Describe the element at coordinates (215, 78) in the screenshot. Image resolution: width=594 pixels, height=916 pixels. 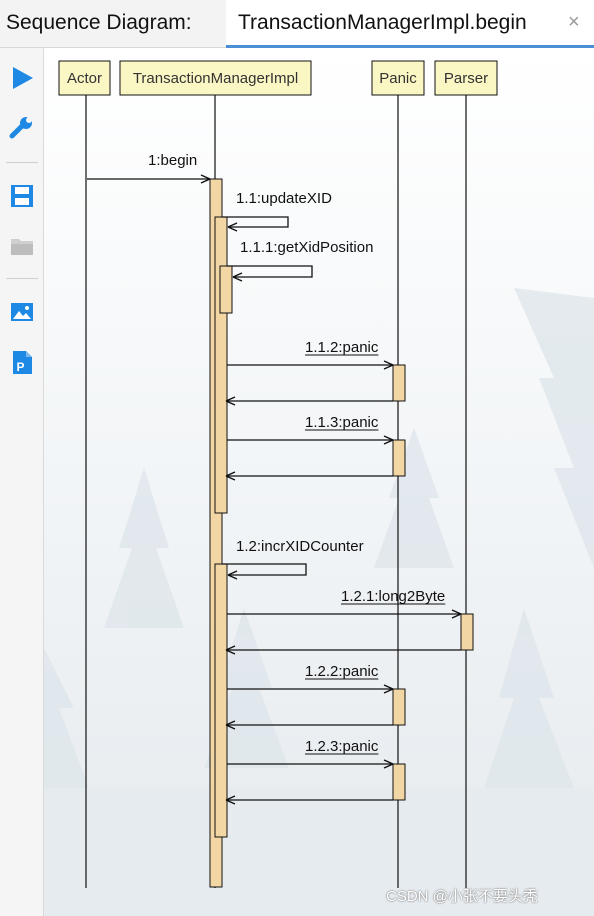
I see `participant-label-tmi: TransactionManagerImpl` at that location.